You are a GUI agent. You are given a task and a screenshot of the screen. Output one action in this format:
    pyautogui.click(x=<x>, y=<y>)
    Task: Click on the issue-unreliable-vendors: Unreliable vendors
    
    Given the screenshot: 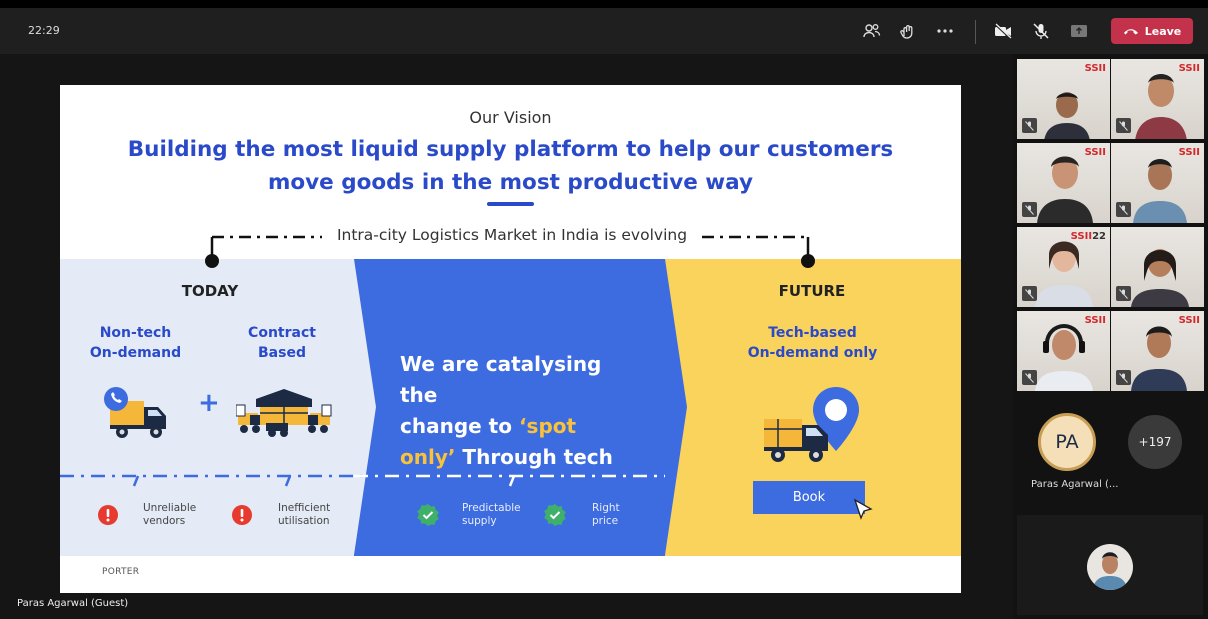 What is the action you would take?
    pyautogui.click(x=169, y=515)
    